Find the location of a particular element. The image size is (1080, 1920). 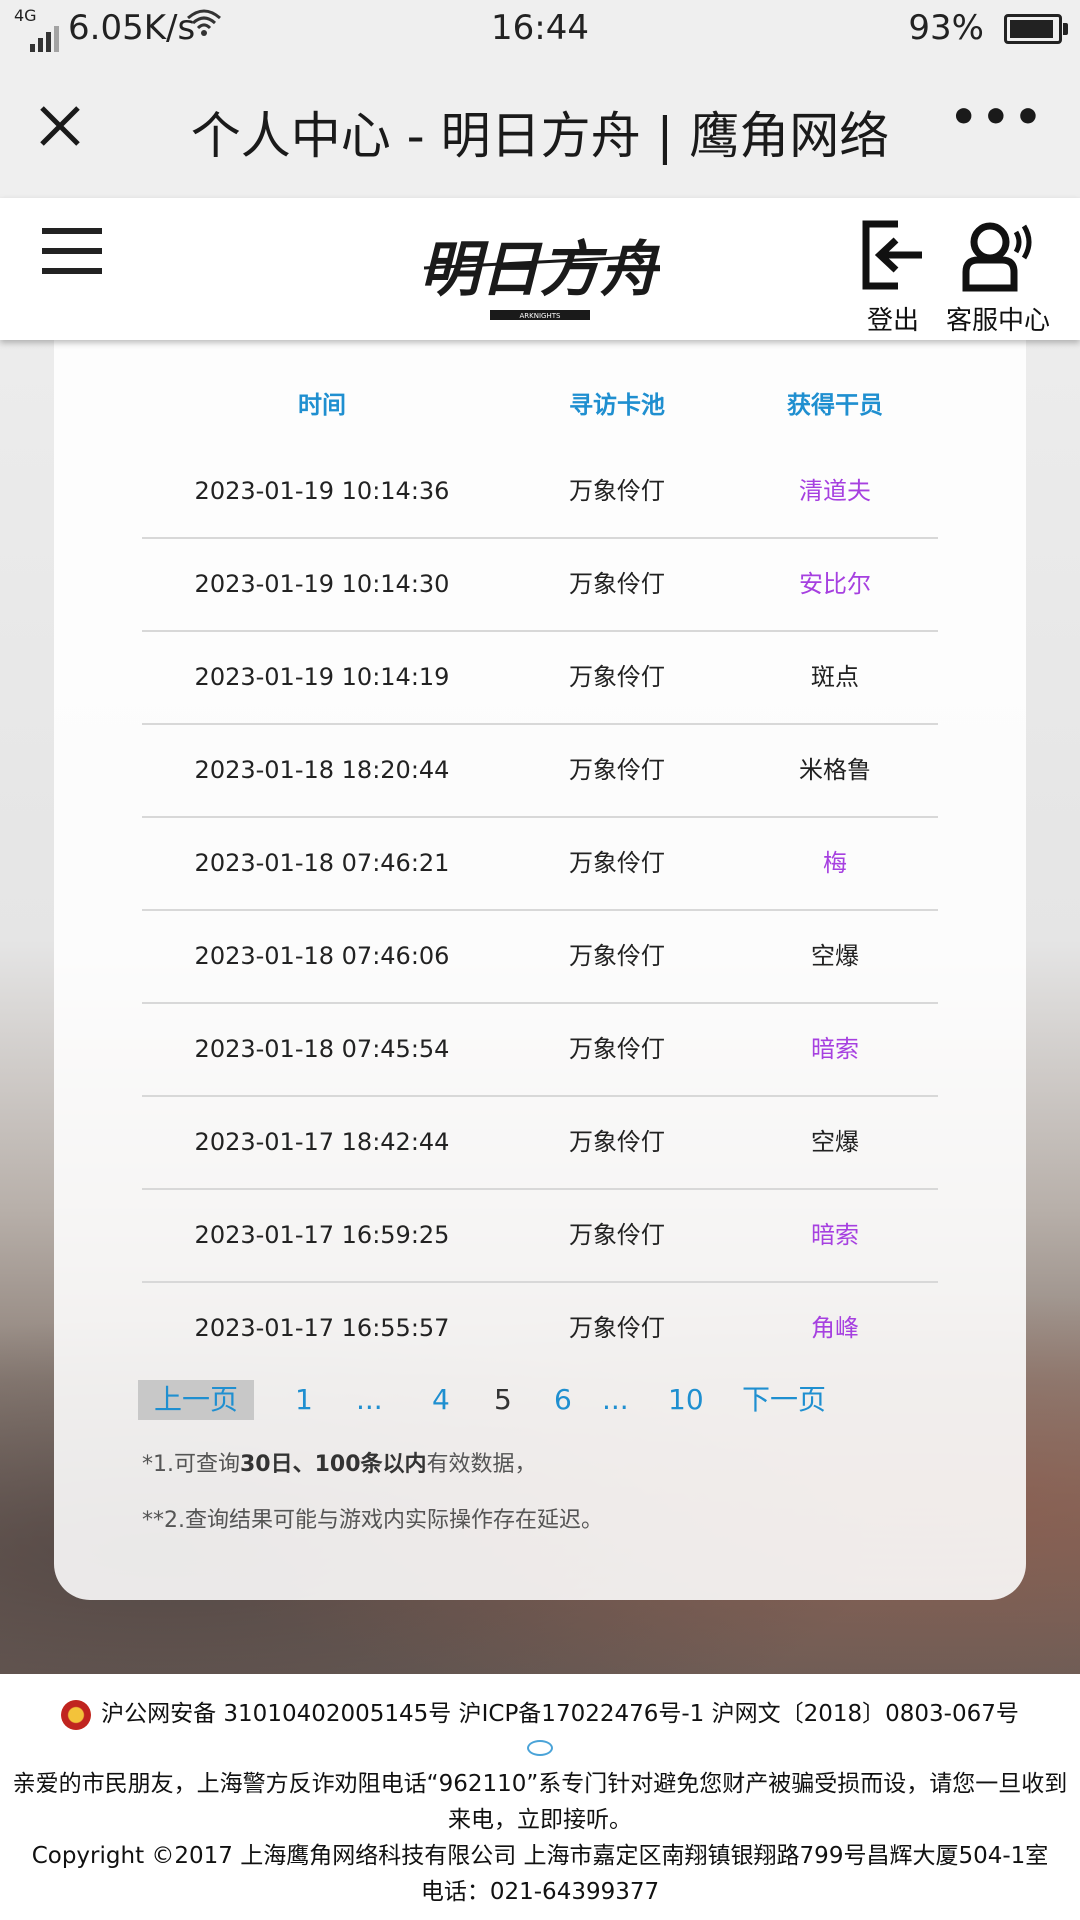

table-row: 2023-01-19 10:14:19 万象伶仃 斑点 is located at coordinates (540, 678).